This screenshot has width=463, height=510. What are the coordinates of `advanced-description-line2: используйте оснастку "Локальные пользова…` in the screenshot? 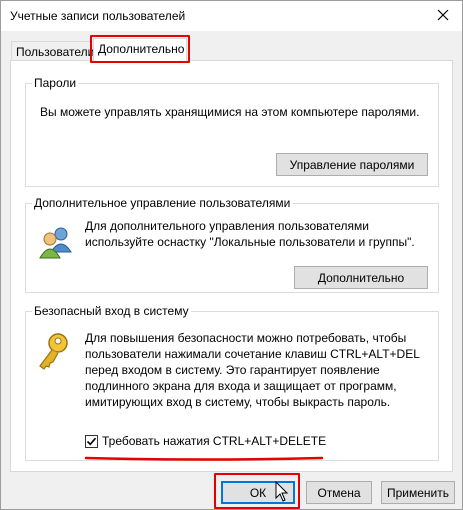 It's located at (250, 242).